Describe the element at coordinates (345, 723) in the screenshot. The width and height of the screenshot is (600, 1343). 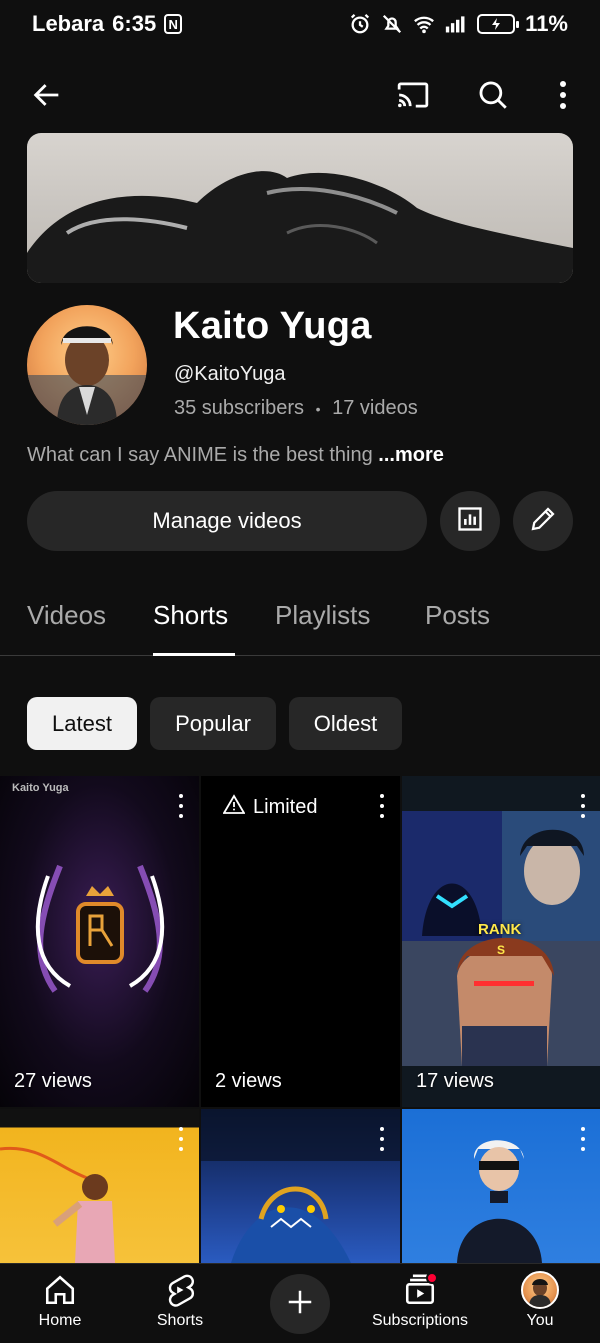
I see `filter-chip-oldest: Oldest` at that location.